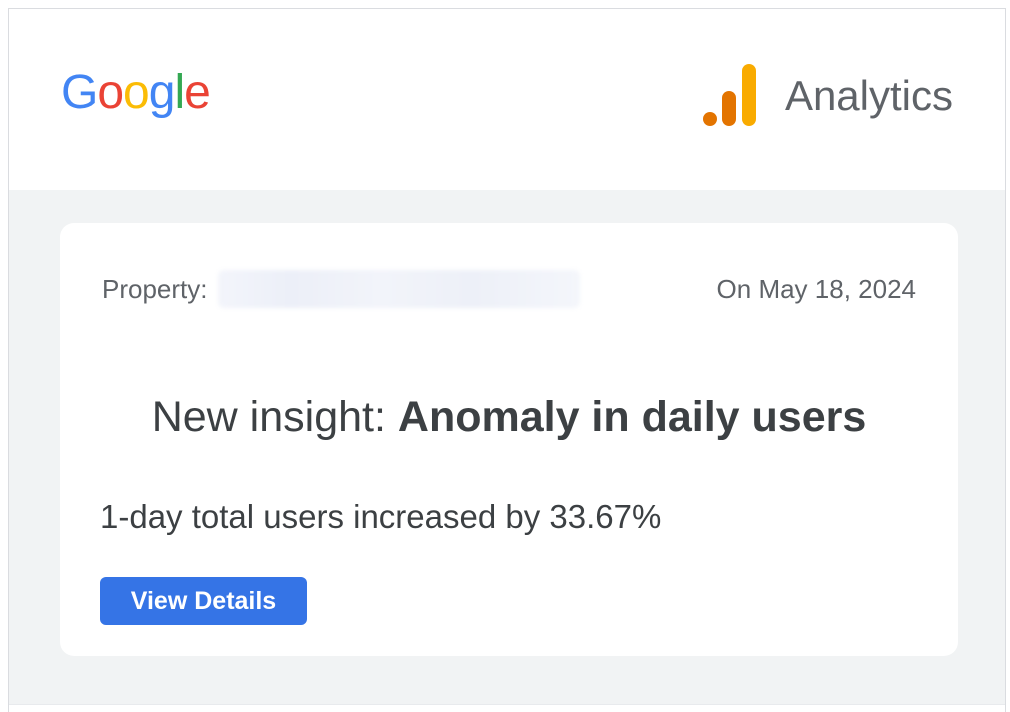 This screenshot has width=1010, height=712. What do you see at coordinates (507, 708) in the screenshot?
I see `email-footer-strip` at bounding box center [507, 708].